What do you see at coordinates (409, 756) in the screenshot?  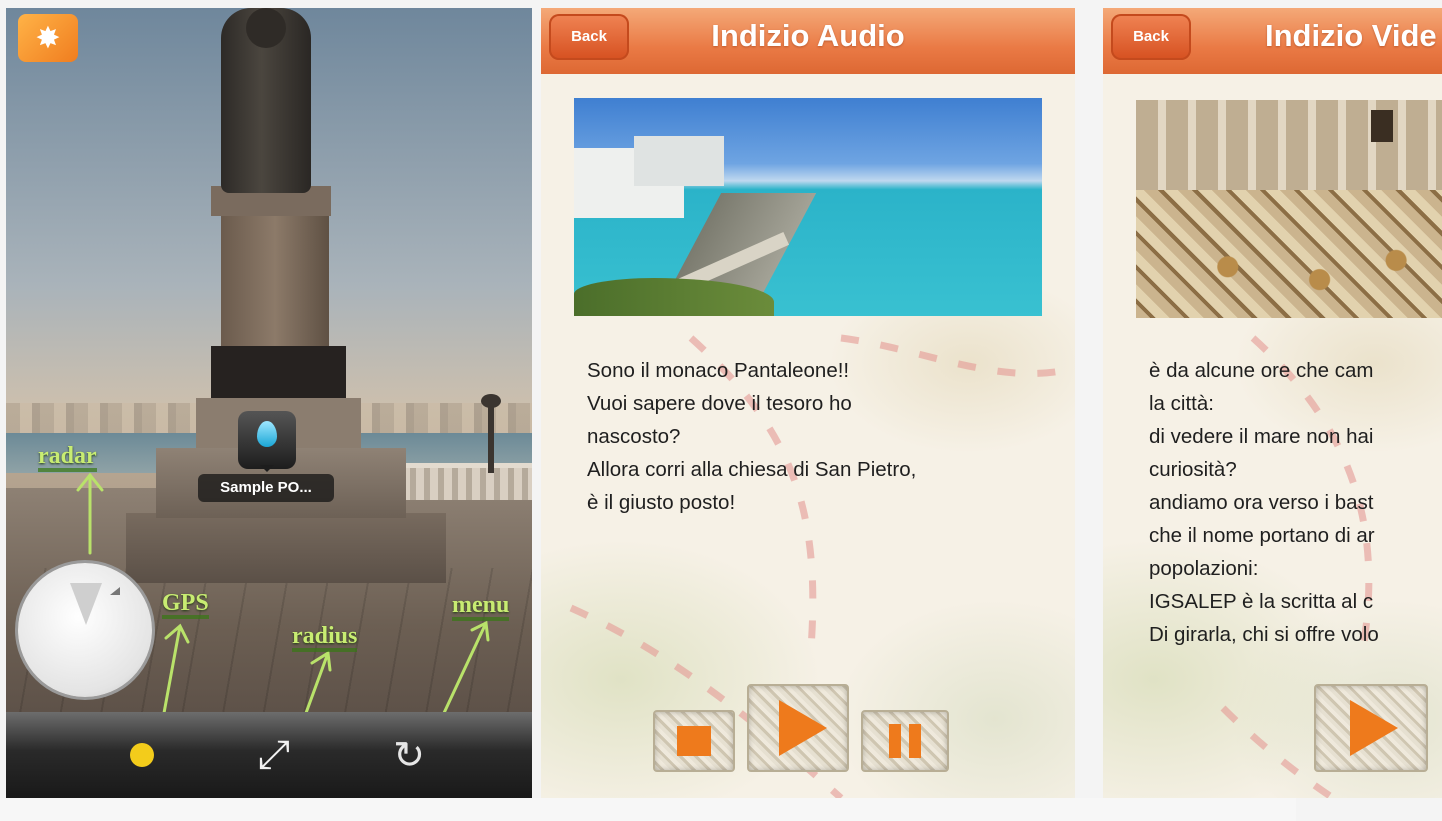 I see `refresh-icon: ↻` at bounding box center [409, 756].